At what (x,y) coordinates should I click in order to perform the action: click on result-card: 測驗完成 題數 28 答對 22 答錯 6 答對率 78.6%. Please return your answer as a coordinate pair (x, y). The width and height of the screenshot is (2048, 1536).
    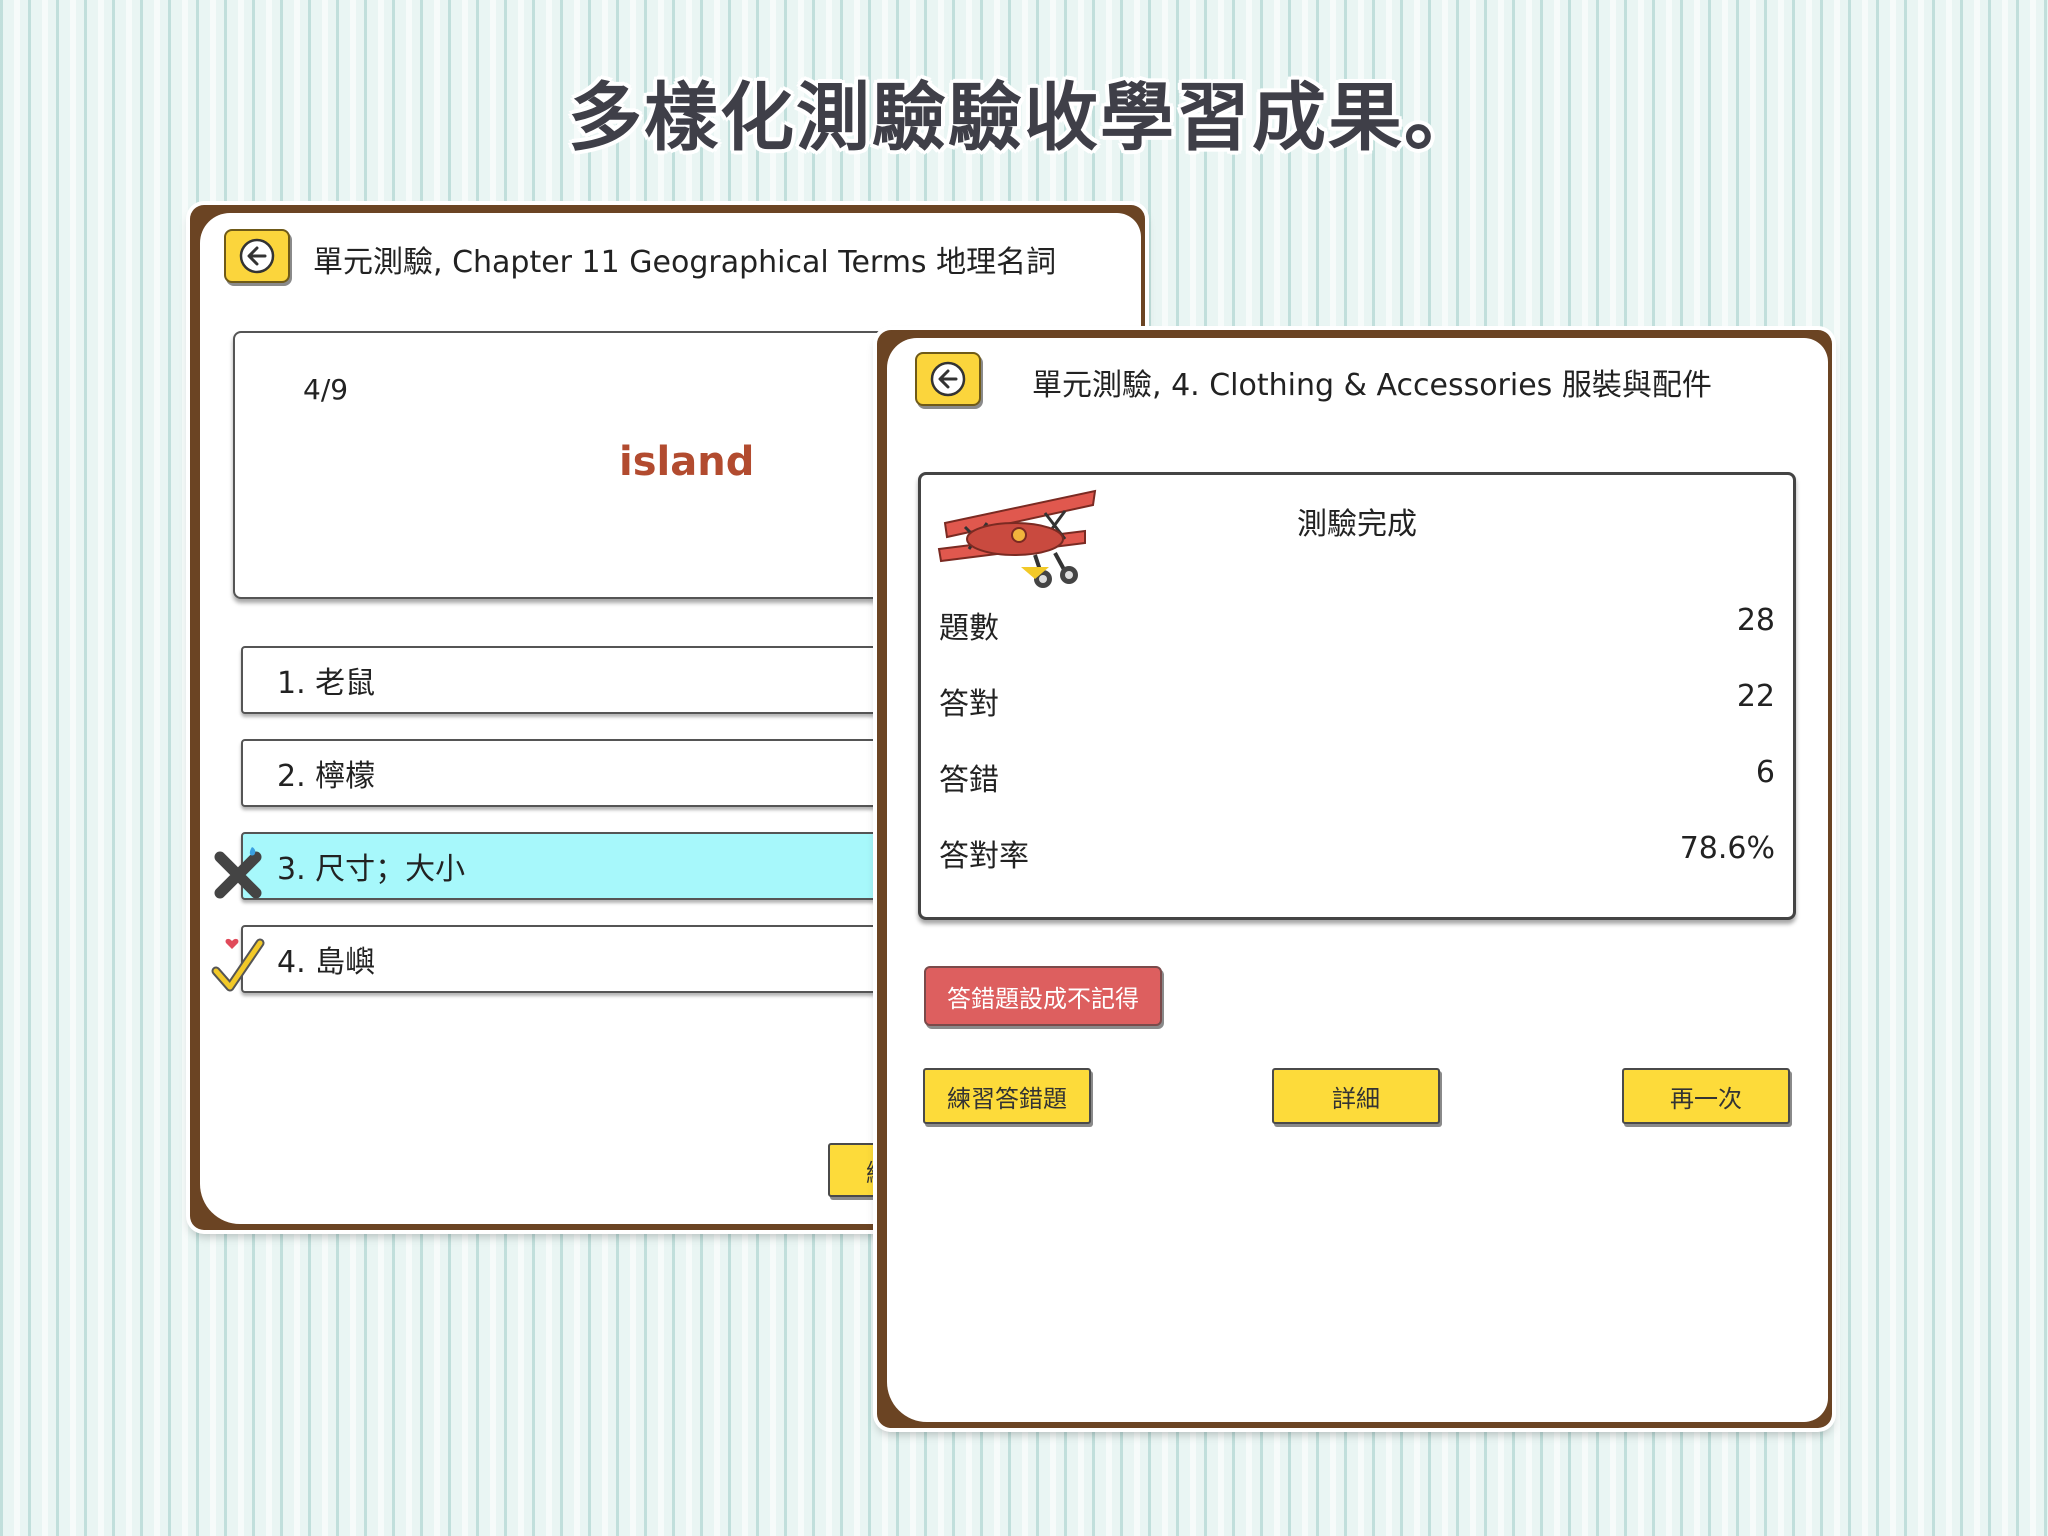
    Looking at the image, I should click on (1357, 696).